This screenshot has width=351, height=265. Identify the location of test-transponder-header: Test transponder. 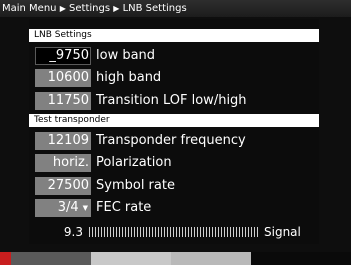
(174, 120).